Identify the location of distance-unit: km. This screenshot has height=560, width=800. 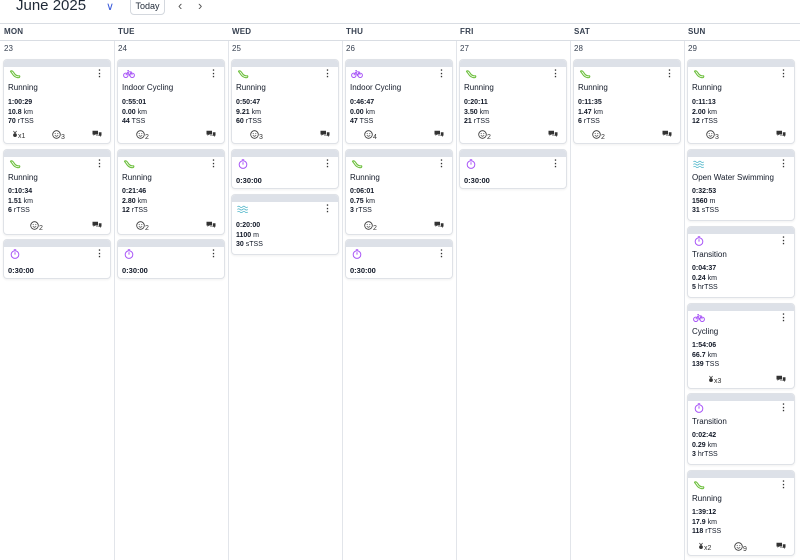
(142, 112).